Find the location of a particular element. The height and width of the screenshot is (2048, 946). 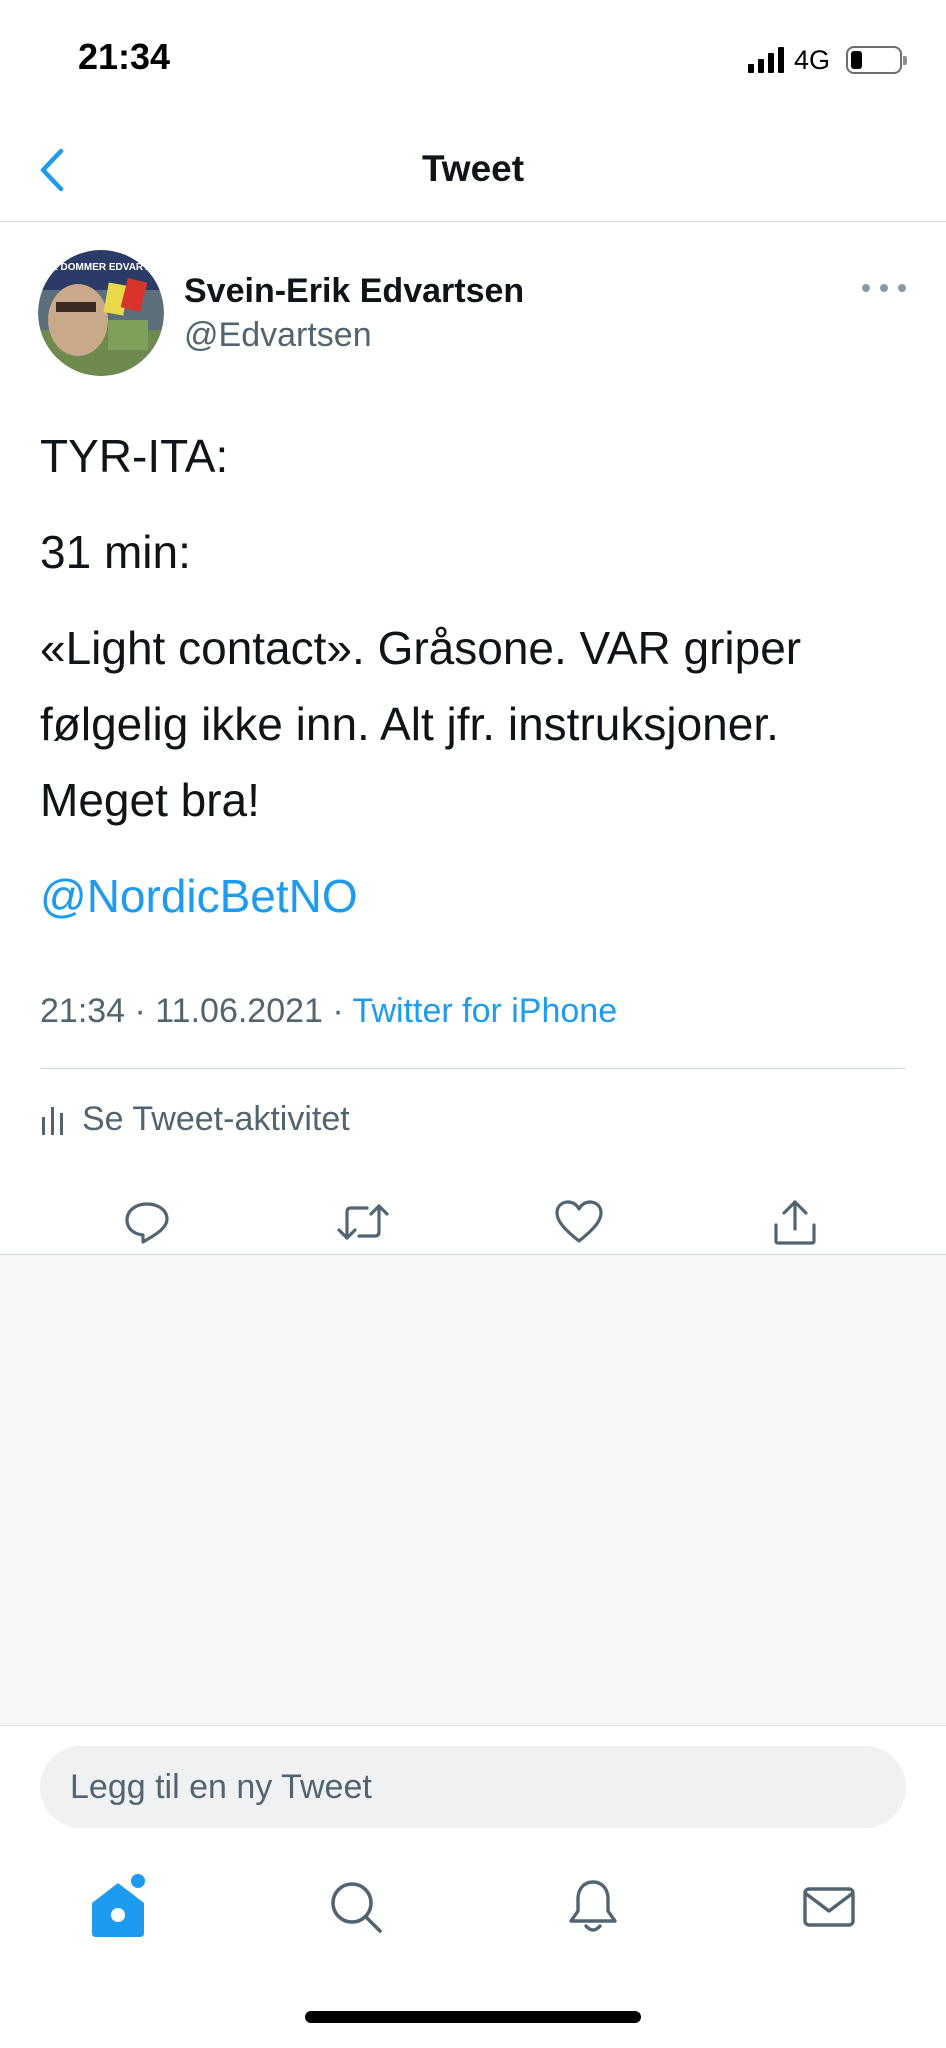

avatar-image: KOR E DOMMER EDVARTSEN? is located at coordinates (101, 313).